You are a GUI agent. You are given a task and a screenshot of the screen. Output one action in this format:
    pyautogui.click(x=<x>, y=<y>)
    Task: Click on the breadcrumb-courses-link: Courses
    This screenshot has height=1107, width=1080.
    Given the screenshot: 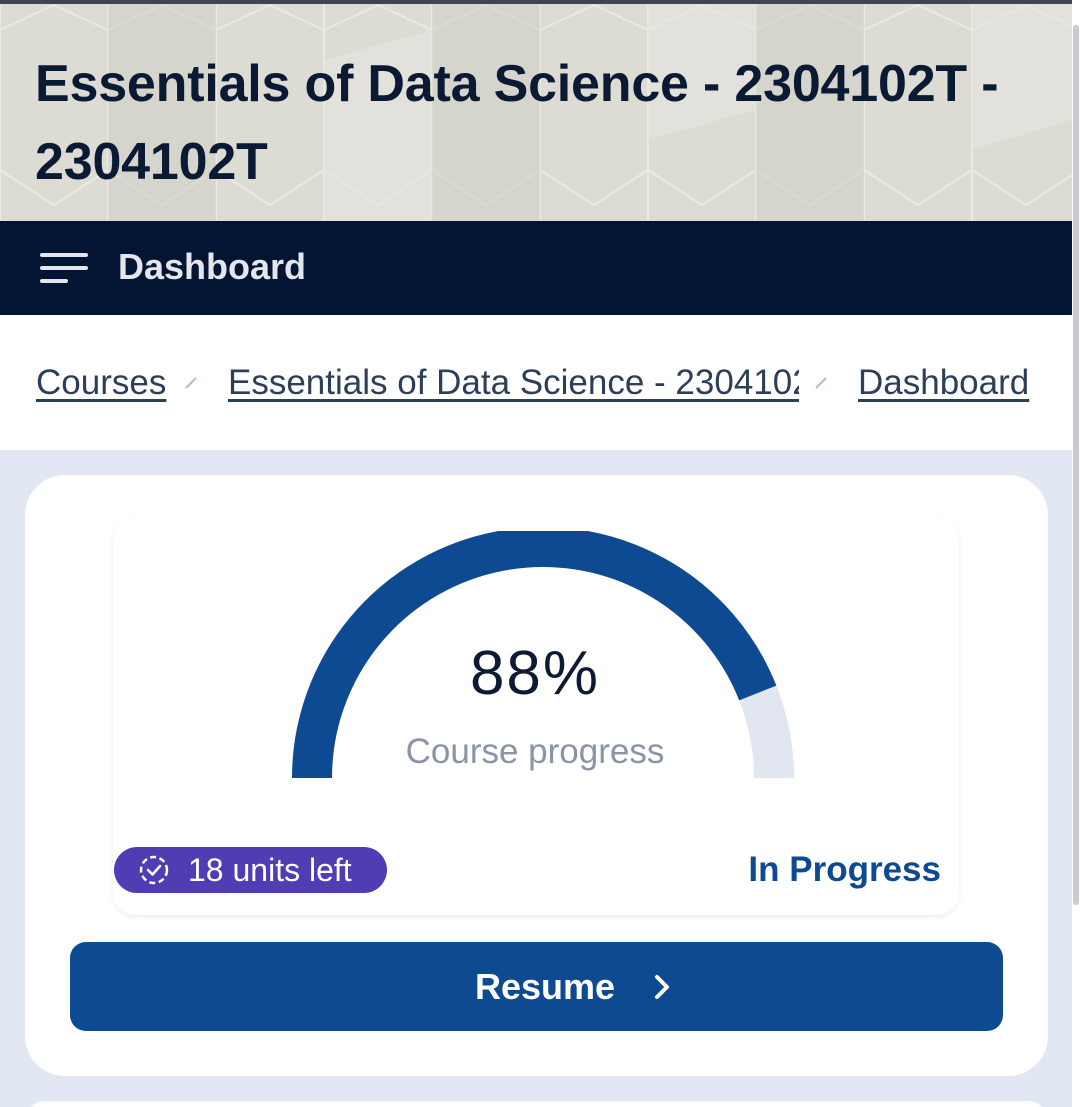 What is the action you would take?
    pyautogui.click(x=103, y=383)
    